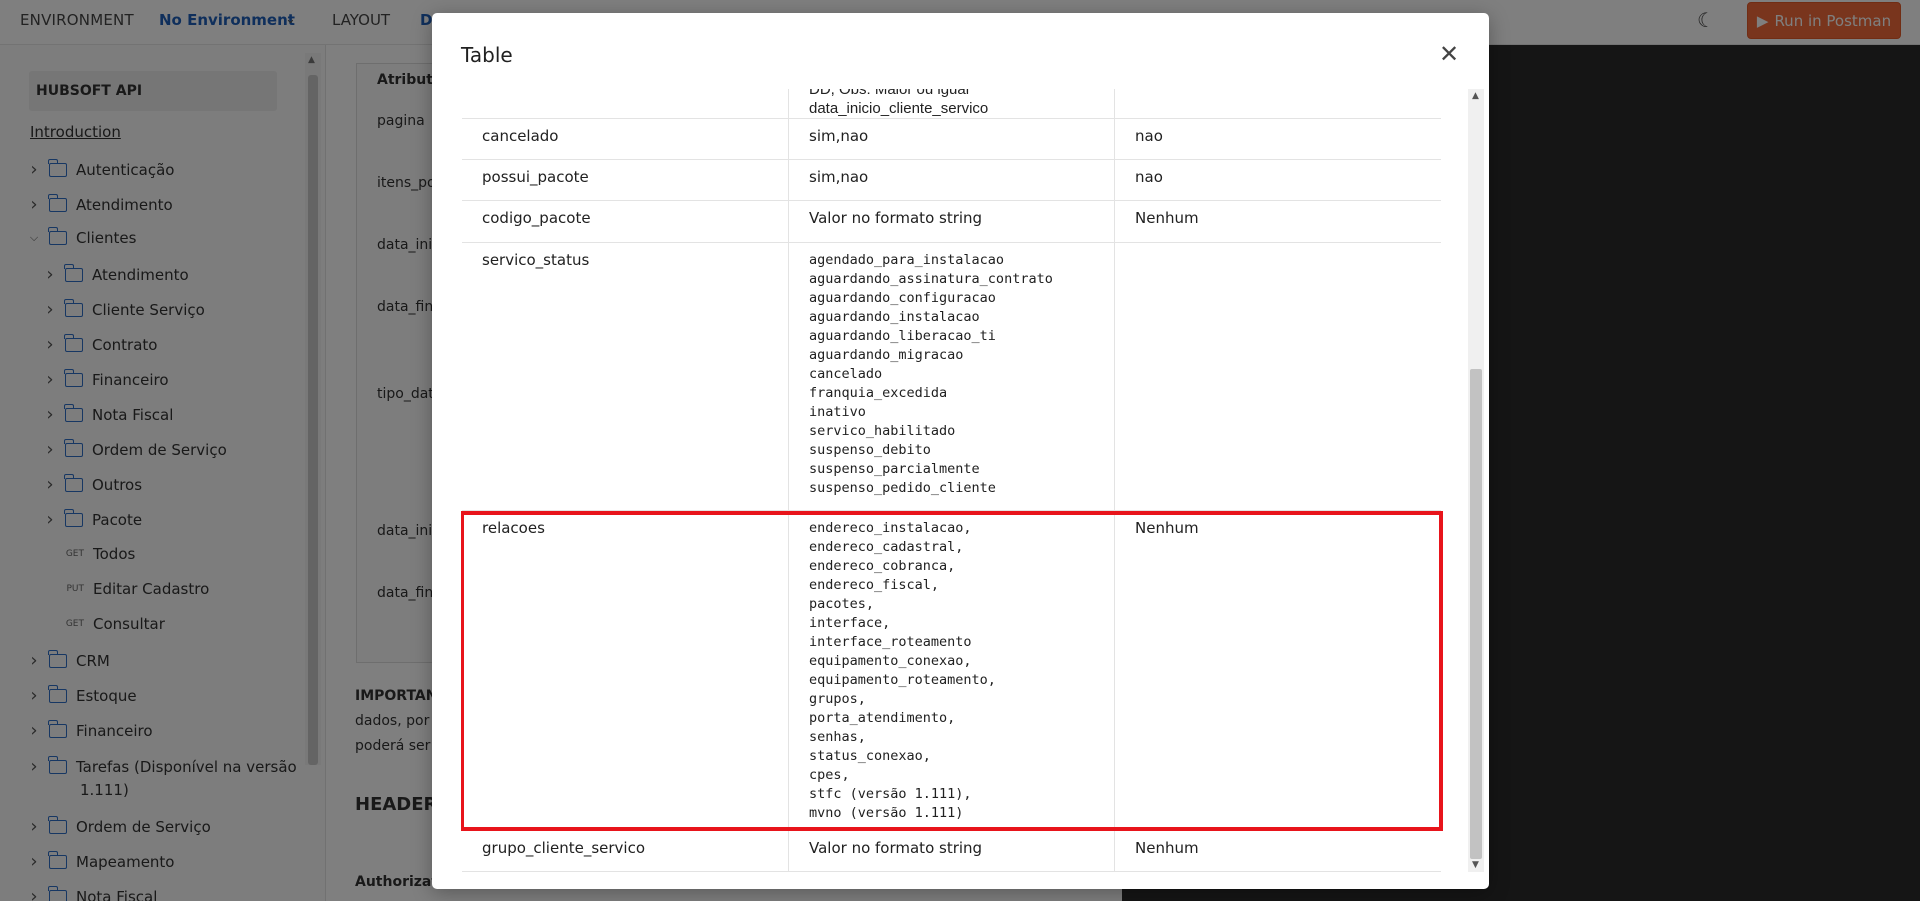  Describe the element at coordinates (890, 642) in the screenshot. I see `value-item: interface_roteamento` at that location.